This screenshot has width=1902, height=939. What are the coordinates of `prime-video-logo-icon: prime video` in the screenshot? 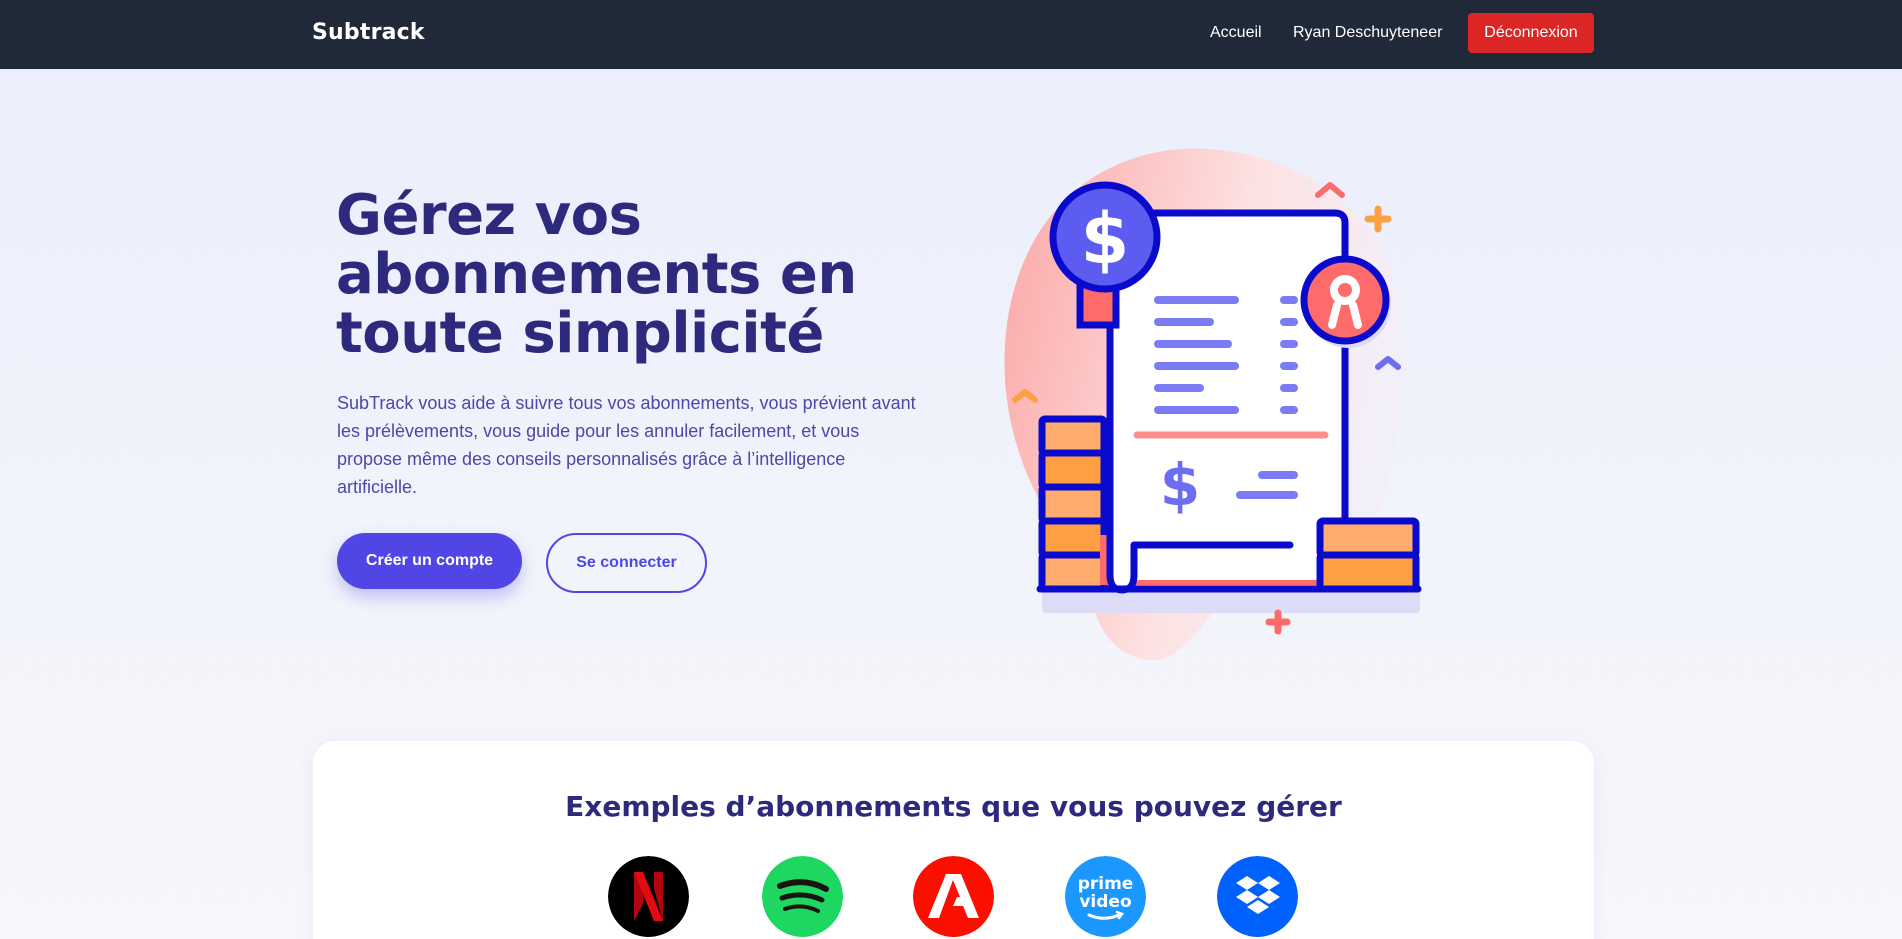 It's located at (1105, 896).